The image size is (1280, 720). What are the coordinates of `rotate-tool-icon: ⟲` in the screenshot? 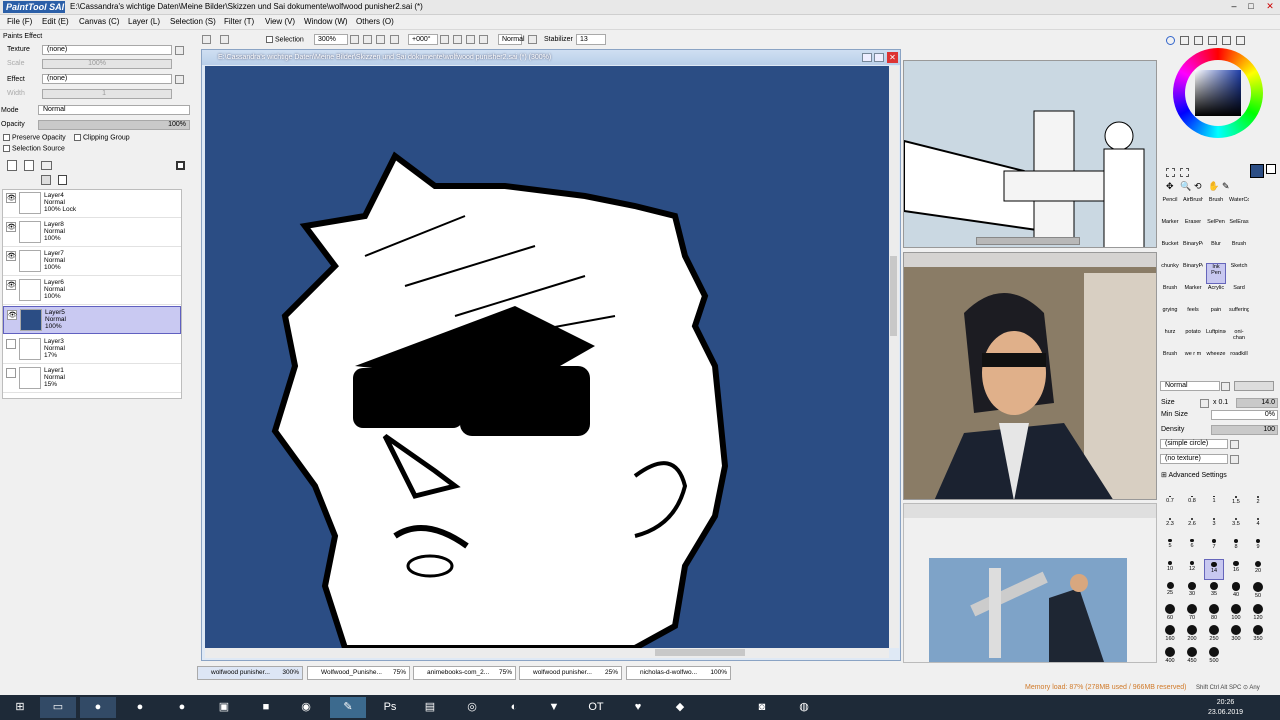 It's located at (1198, 186).